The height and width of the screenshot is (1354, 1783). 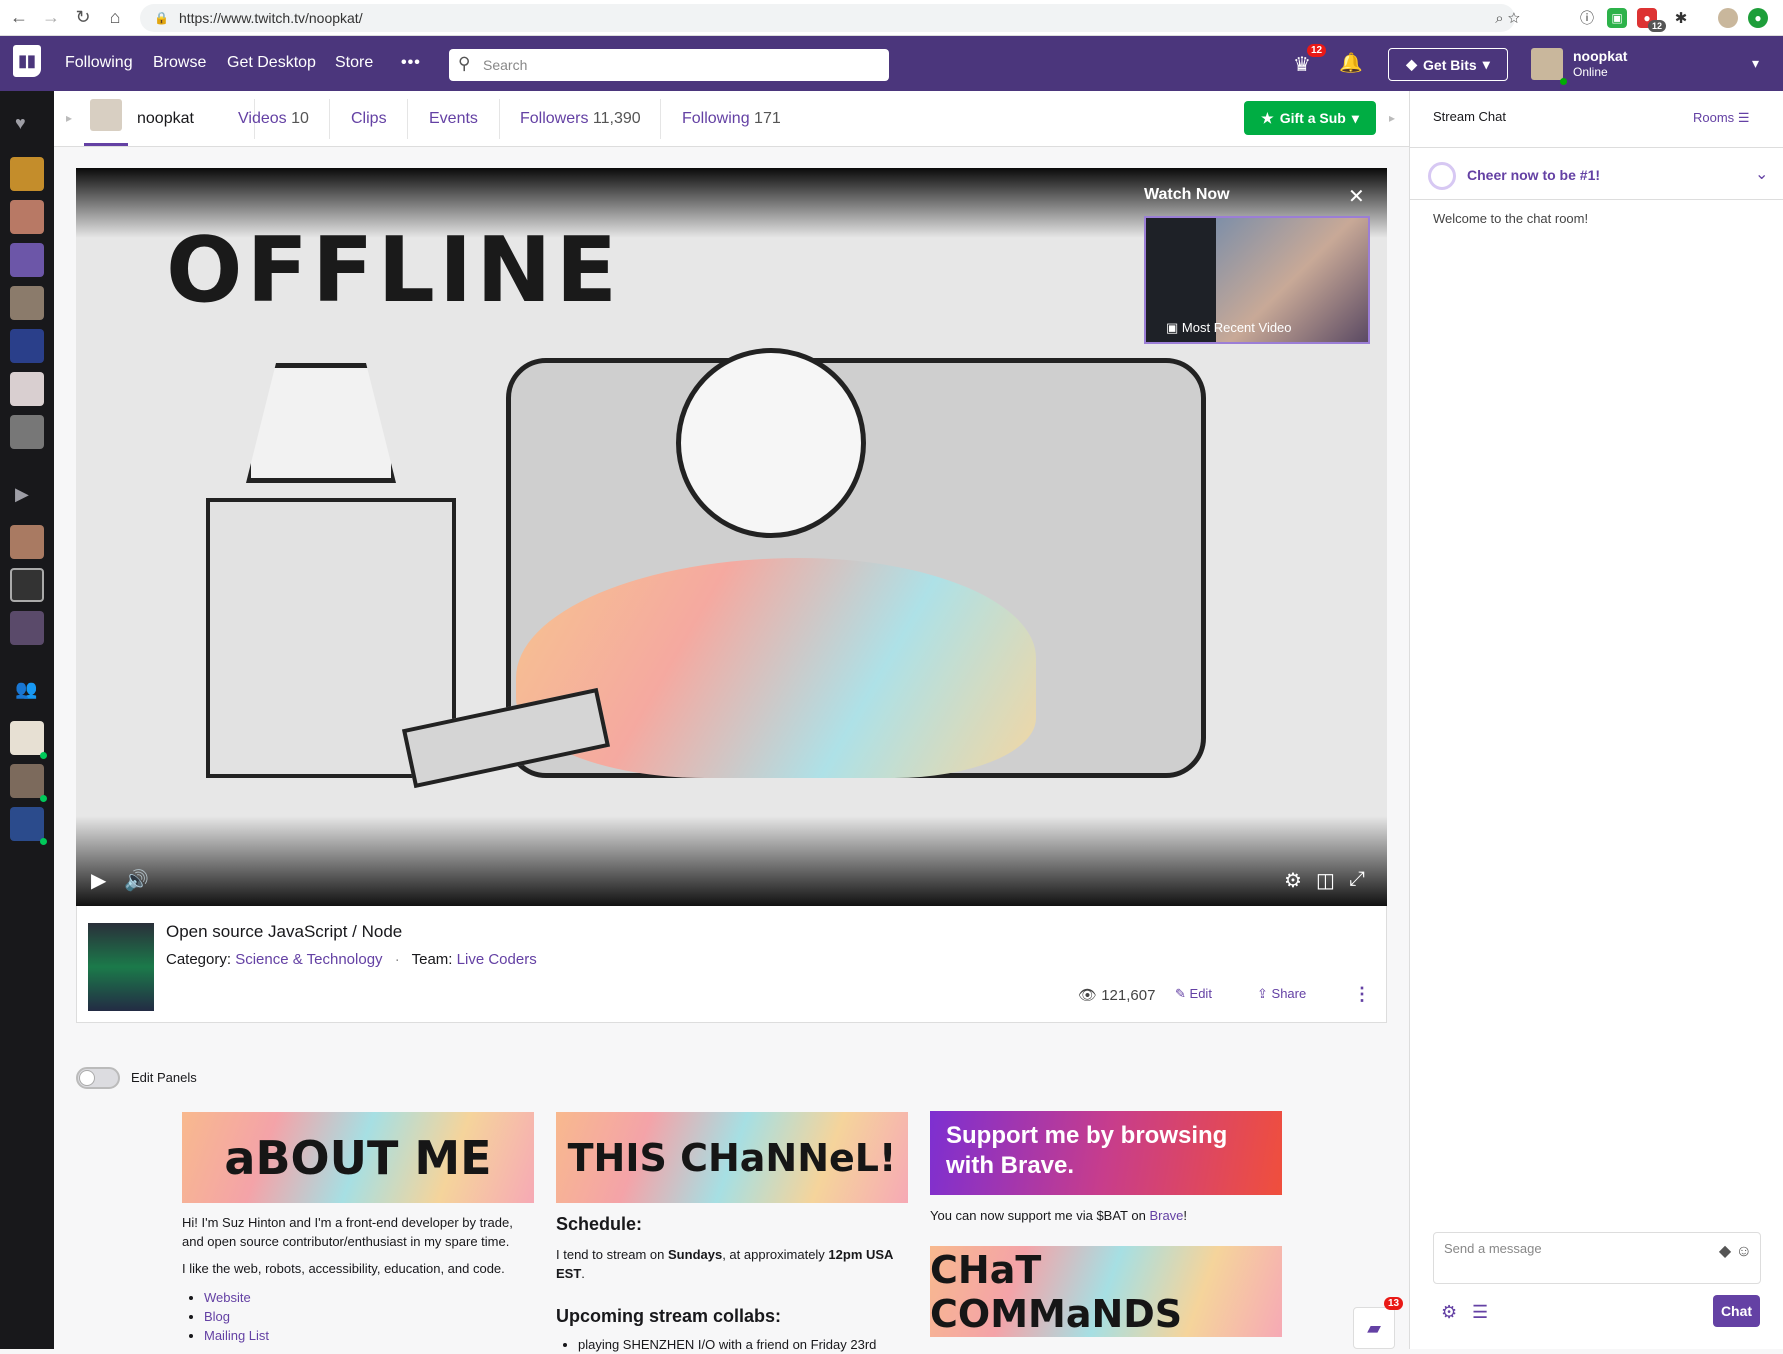 I want to click on channel-avatar, so click(x=106, y=115).